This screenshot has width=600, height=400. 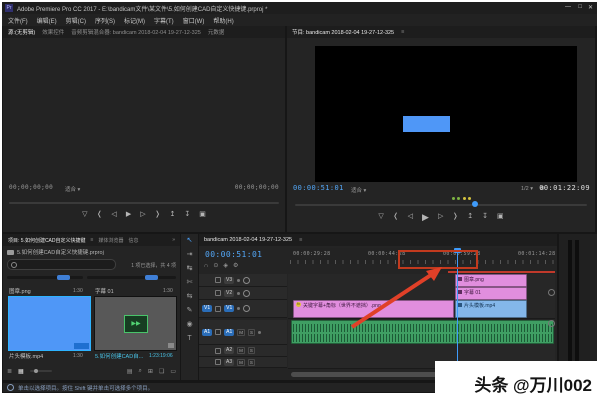 I want to click on project-hscrollbar, so click(x=131, y=277).